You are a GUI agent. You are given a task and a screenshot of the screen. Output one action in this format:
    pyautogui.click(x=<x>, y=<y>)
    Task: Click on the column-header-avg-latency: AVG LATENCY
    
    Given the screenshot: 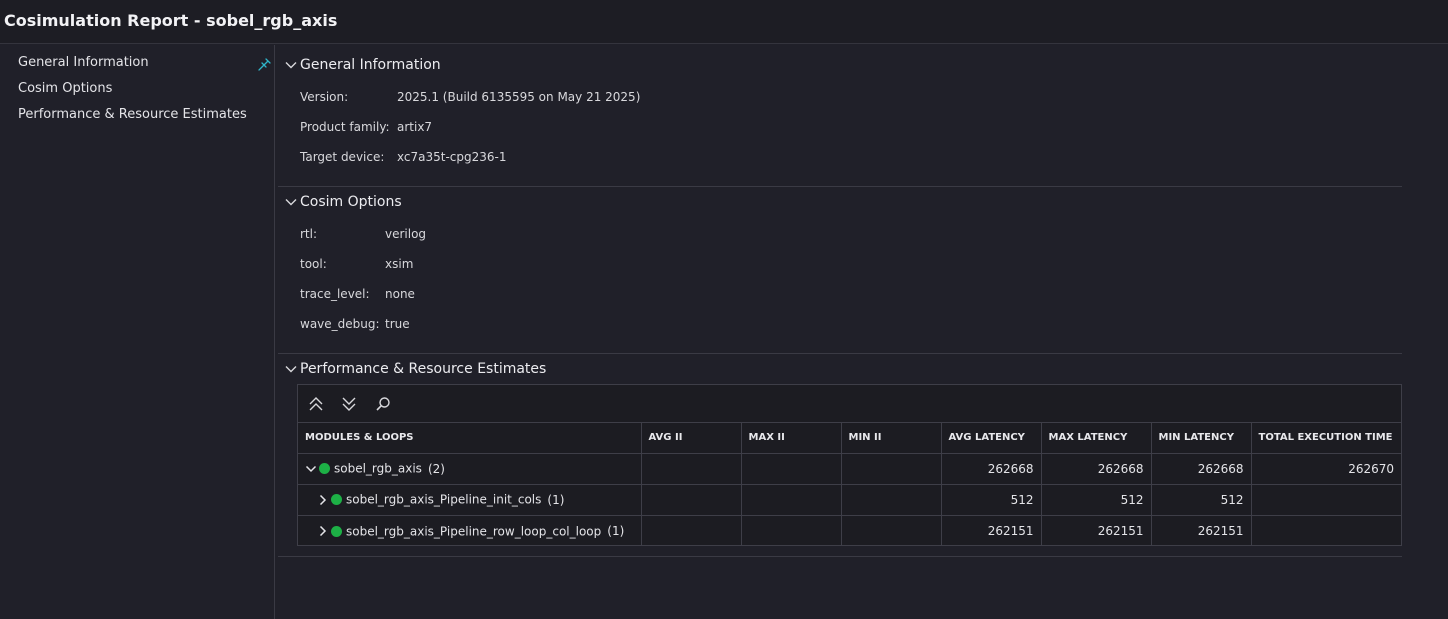 What is the action you would take?
    pyautogui.click(x=991, y=438)
    